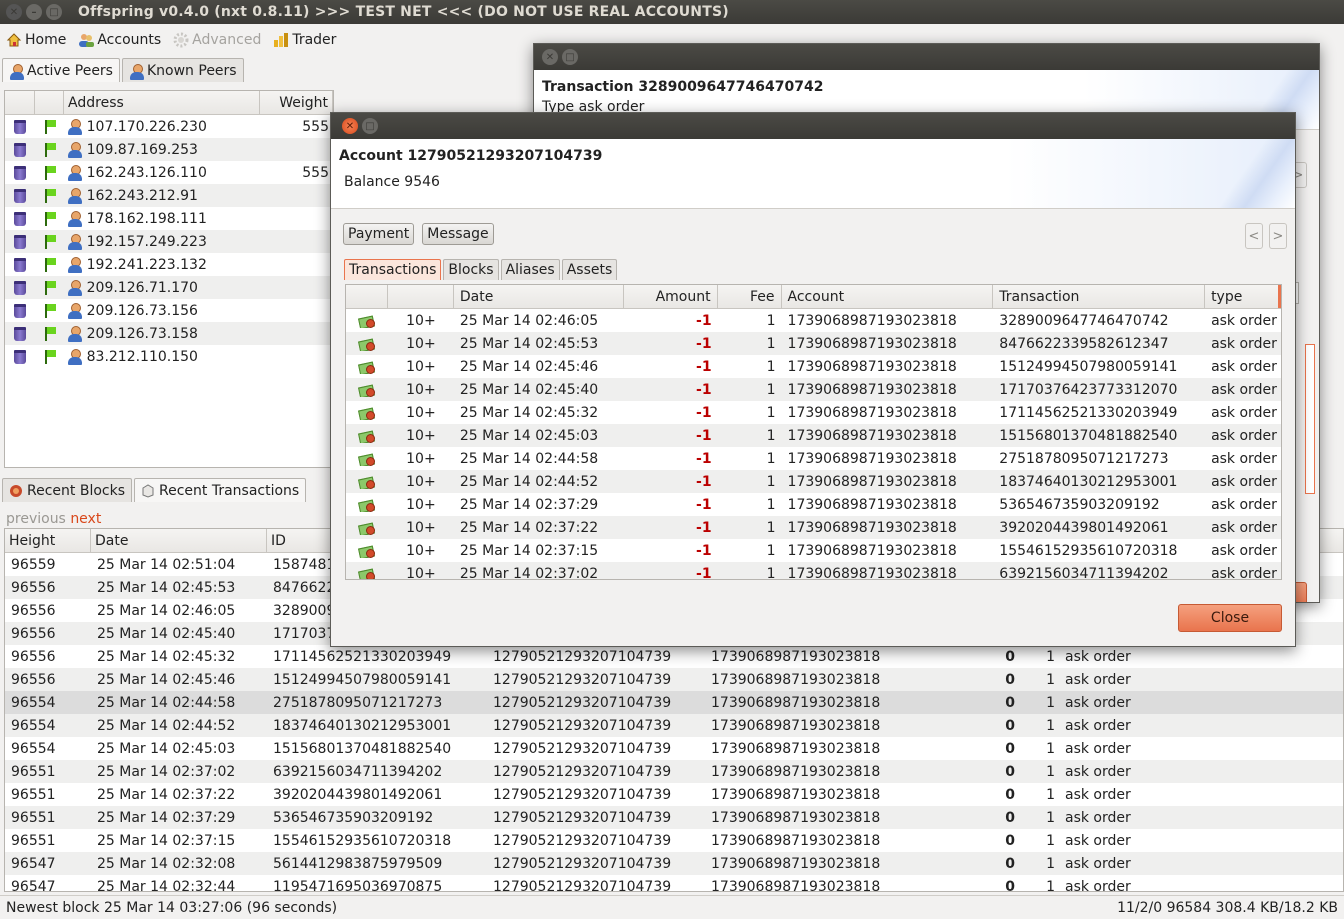 This screenshot has height=919, width=1344. I want to click on previous-link: previous, so click(36, 519).